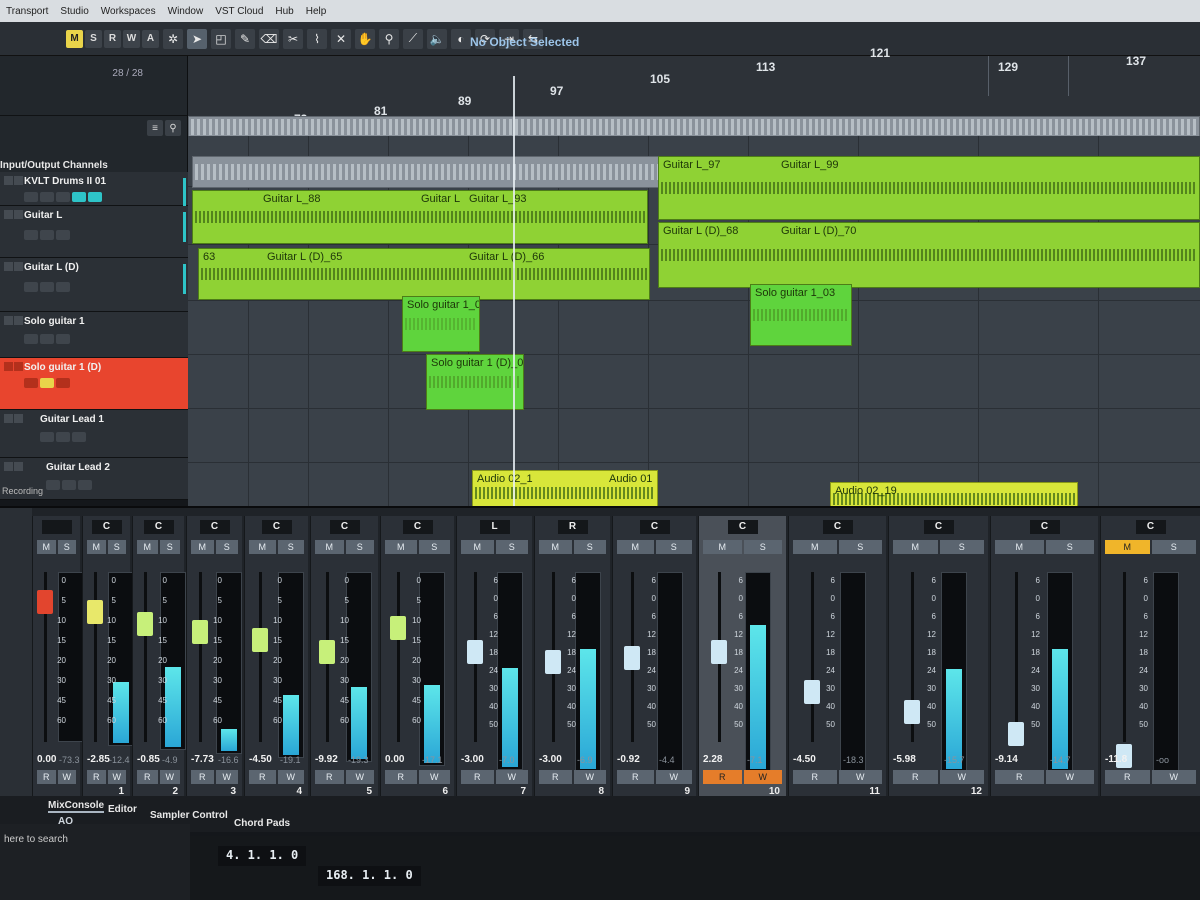 Image resolution: width=1200 pixels, height=900 pixels. What do you see at coordinates (173, 38) in the screenshot?
I see `constrain-icon: ✲` at bounding box center [173, 38].